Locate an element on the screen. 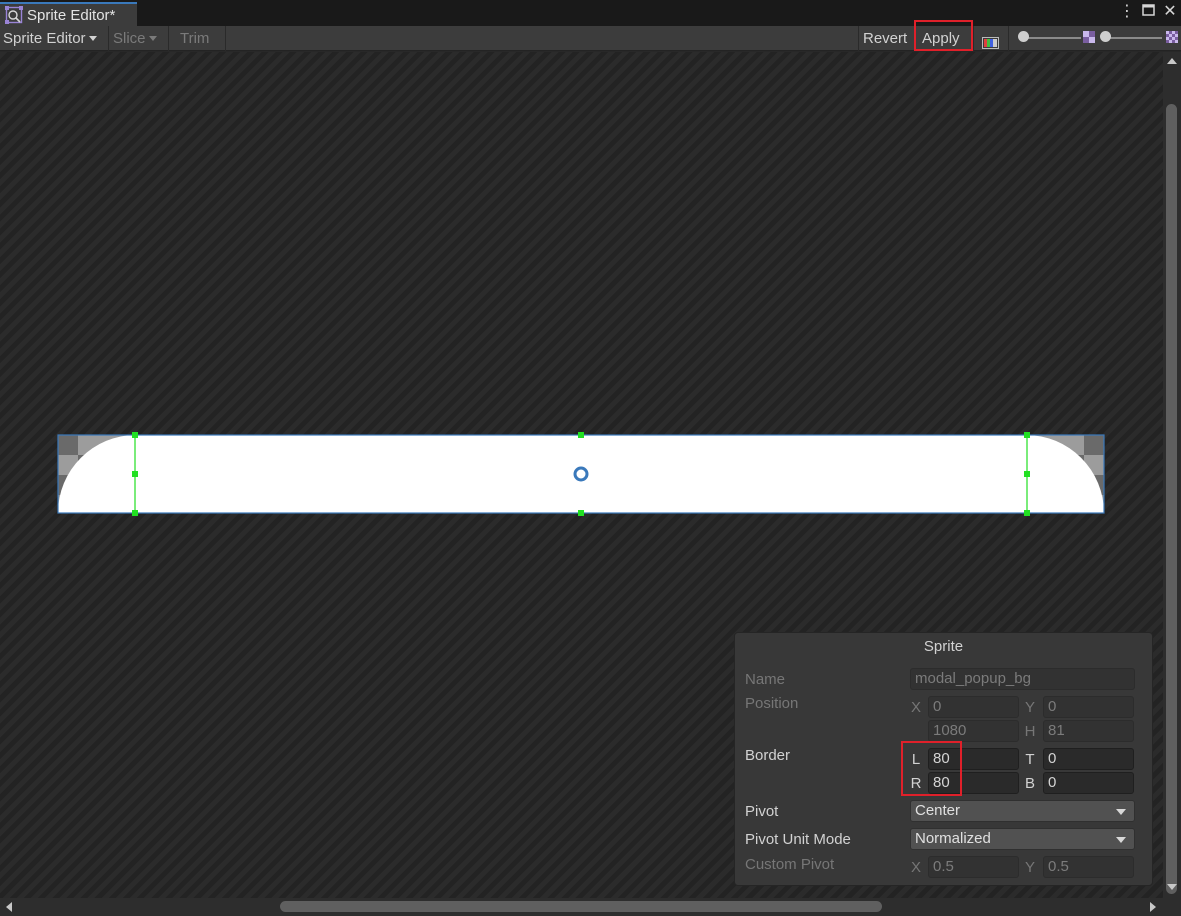 Image resolution: width=1181 pixels, height=916 pixels. pivot-unit-mode-label: Pivot Unit Mode is located at coordinates (798, 839).